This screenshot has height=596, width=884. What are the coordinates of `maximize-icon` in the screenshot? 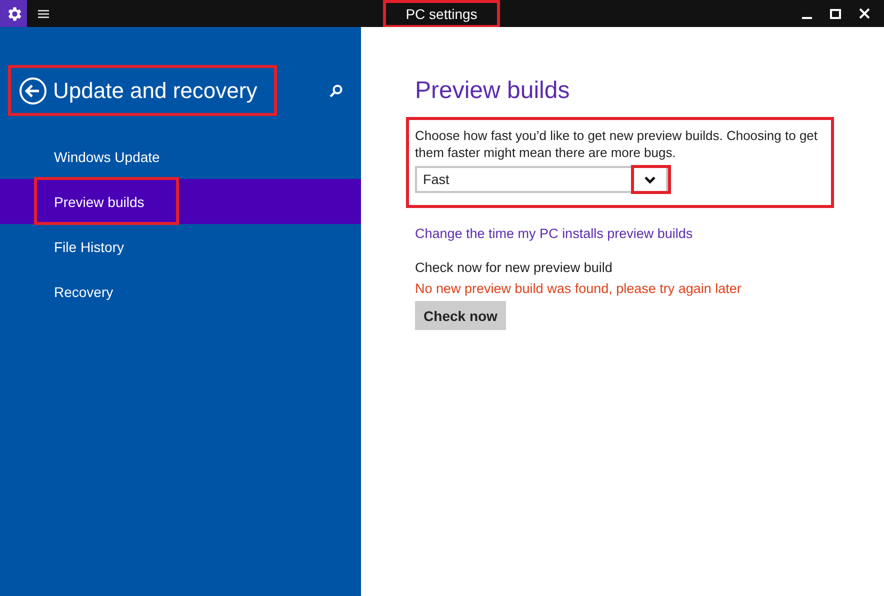 It's located at (835, 13).